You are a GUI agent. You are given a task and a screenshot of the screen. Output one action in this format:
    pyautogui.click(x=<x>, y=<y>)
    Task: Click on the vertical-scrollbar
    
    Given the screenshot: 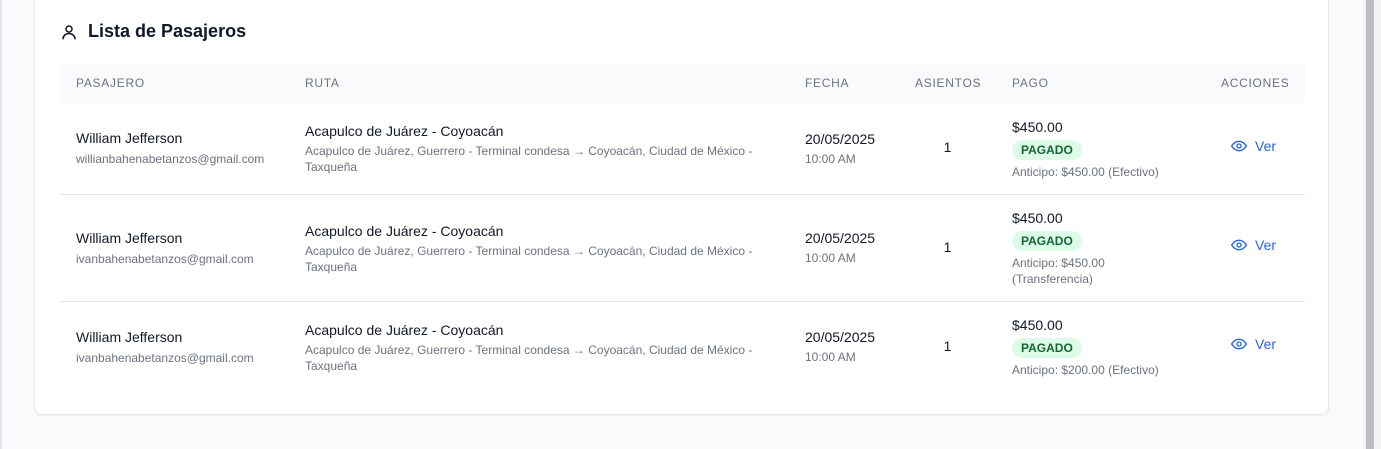 What is the action you would take?
    pyautogui.click(x=1372, y=224)
    